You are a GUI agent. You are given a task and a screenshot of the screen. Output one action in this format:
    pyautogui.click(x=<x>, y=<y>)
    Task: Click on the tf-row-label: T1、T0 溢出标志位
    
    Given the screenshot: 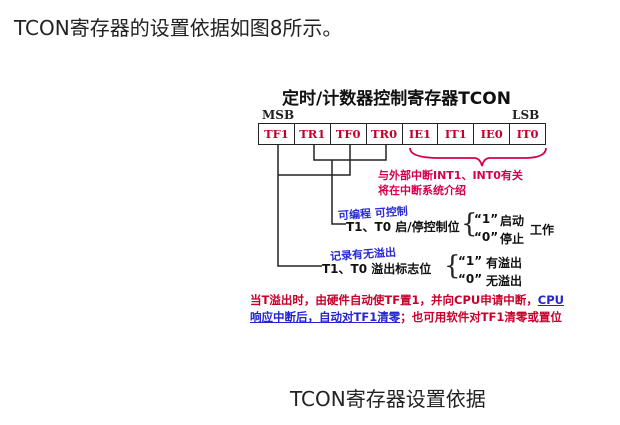 What is the action you would take?
    pyautogui.click(x=377, y=269)
    